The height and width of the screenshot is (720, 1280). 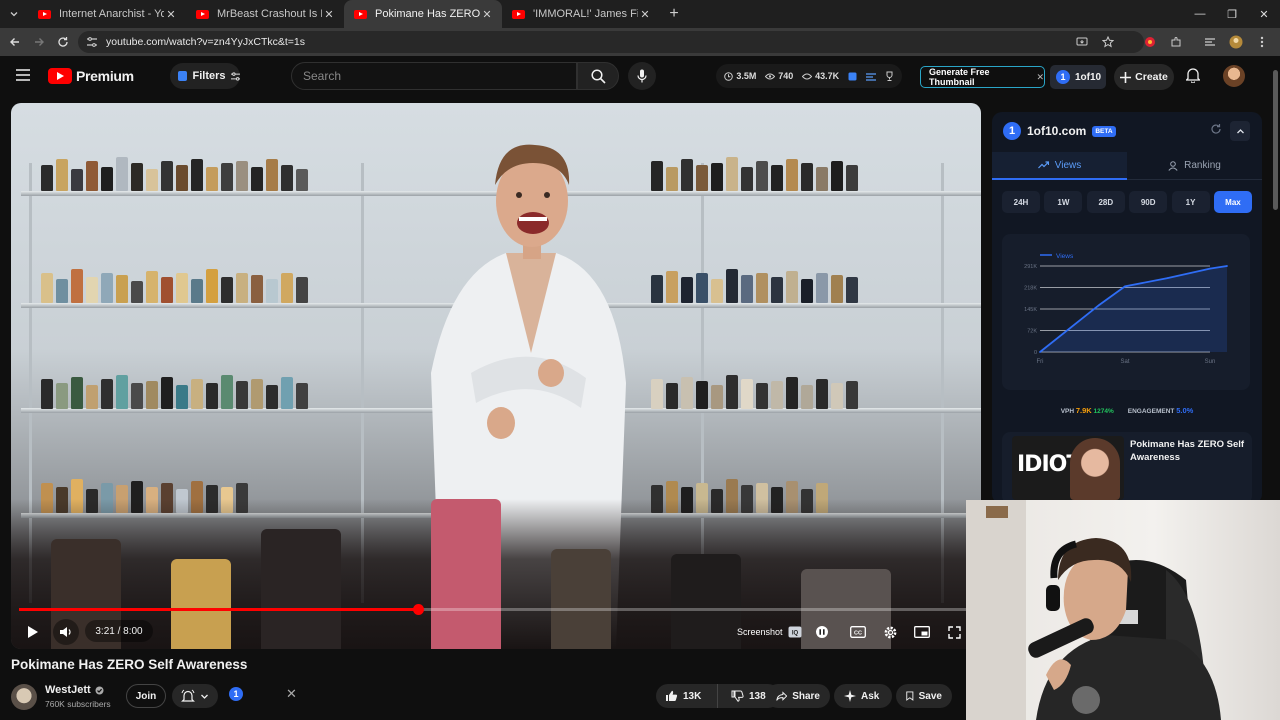 I want to click on range-90d: 90D, so click(x=1148, y=202).